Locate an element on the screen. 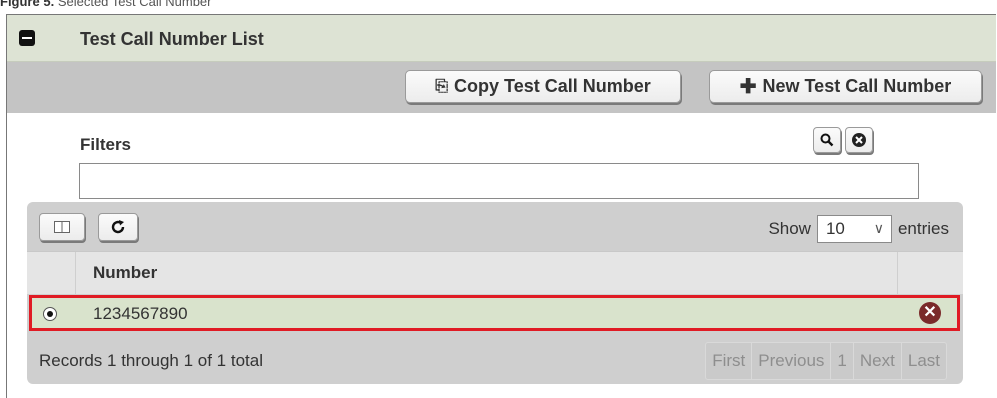 Image resolution: width=997 pixels, height=398 pixels. pager-previous: Previous is located at coordinates (790, 361).